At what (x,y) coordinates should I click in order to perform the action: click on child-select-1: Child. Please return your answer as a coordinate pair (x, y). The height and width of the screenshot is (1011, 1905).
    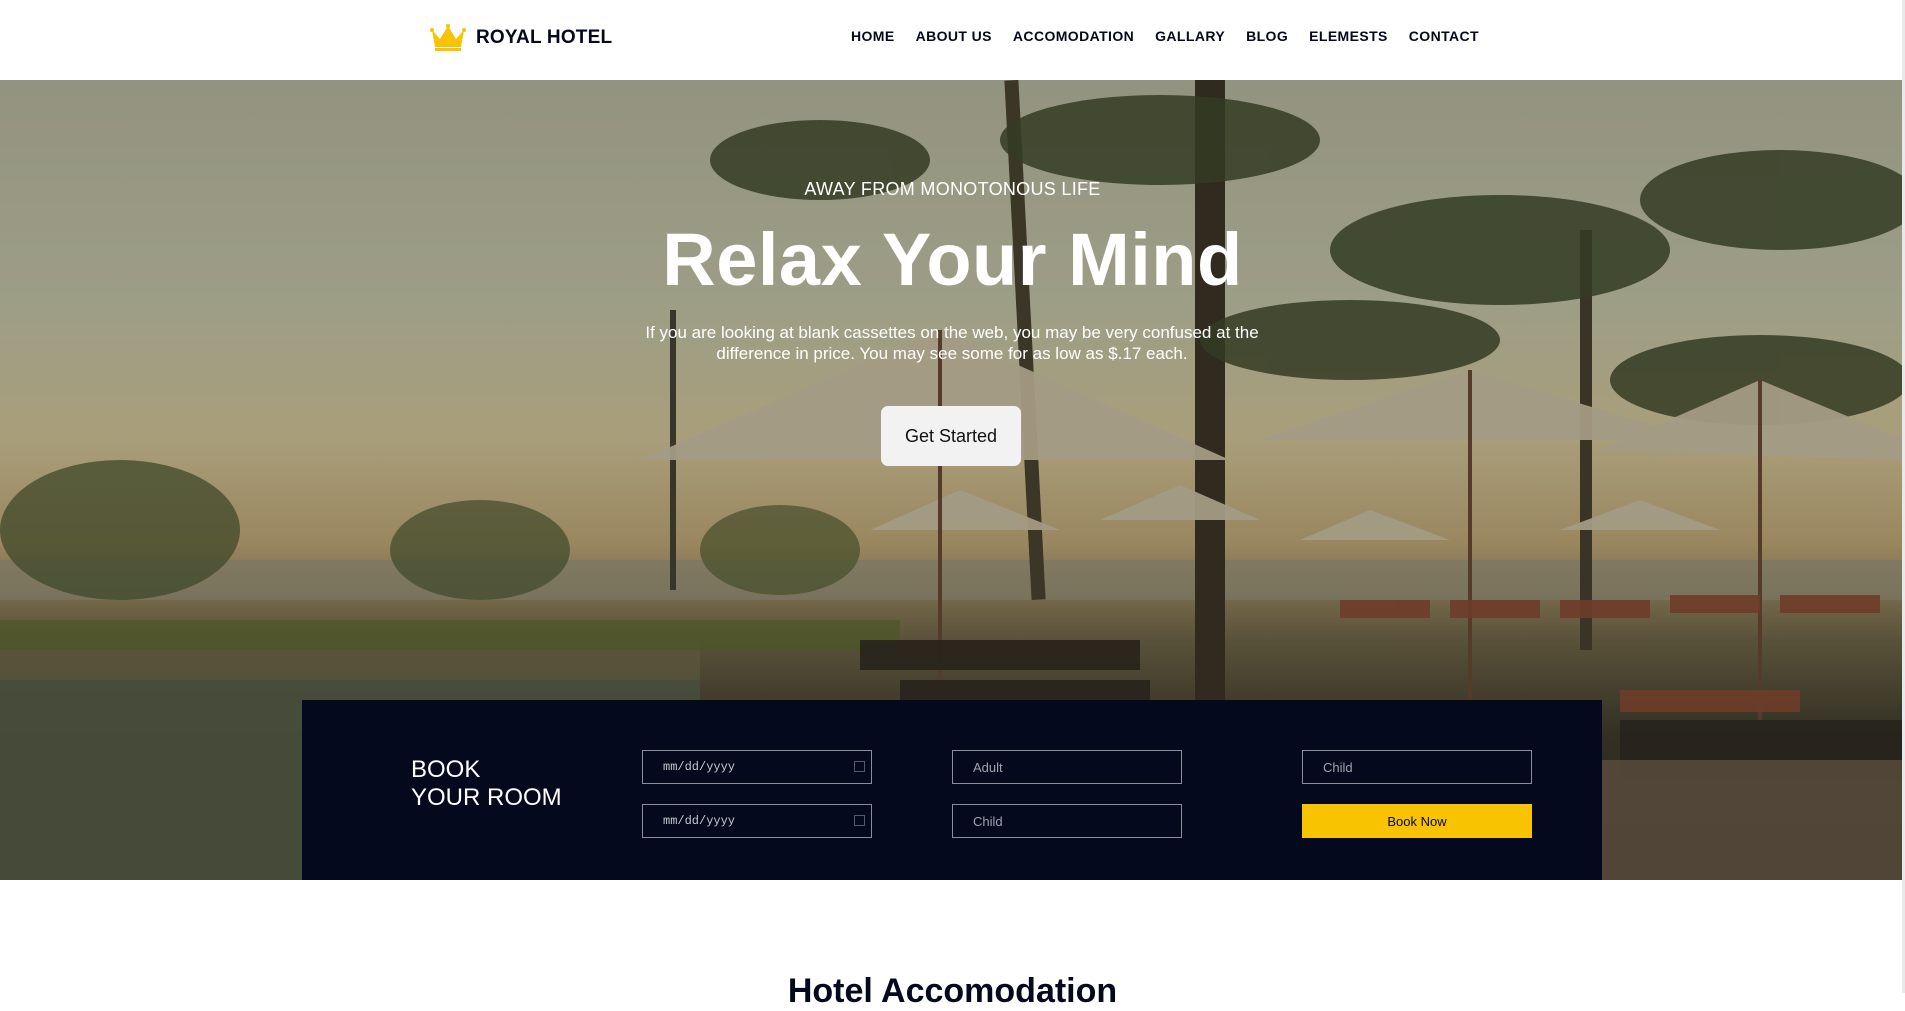
    Looking at the image, I should click on (1067, 821).